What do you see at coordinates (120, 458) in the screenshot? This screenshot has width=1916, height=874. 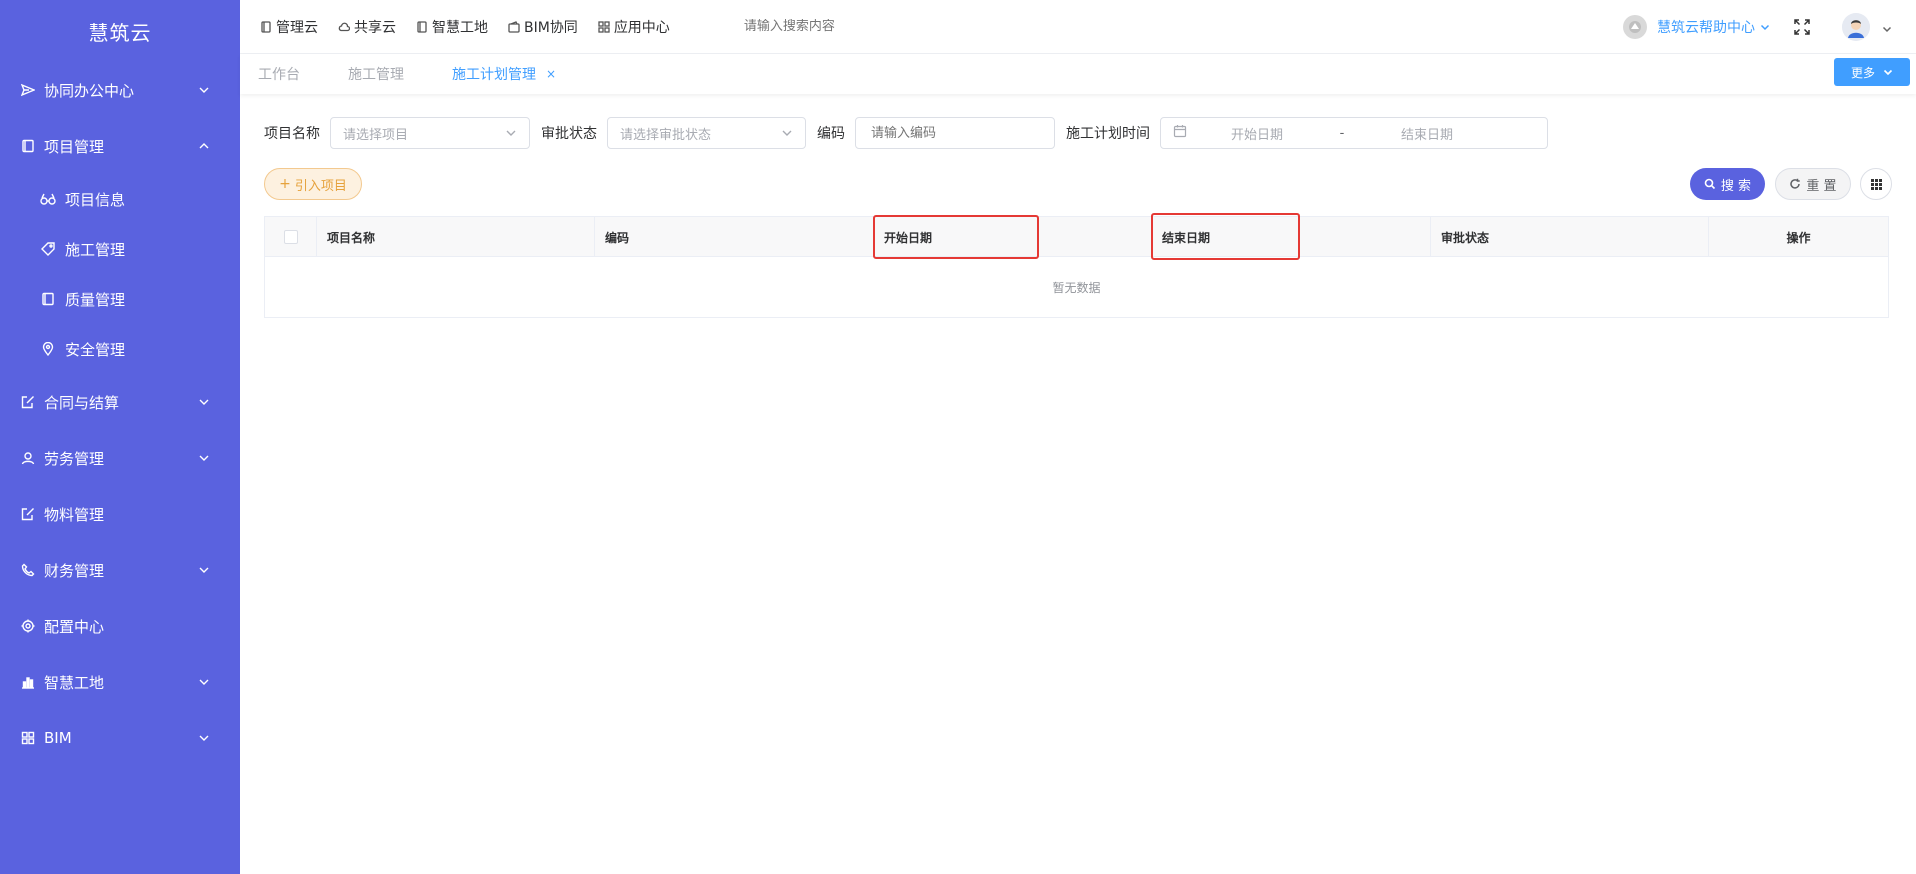 I see `sidebar-item-labor-management: 劳务管理` at bounding box center [120, 458].